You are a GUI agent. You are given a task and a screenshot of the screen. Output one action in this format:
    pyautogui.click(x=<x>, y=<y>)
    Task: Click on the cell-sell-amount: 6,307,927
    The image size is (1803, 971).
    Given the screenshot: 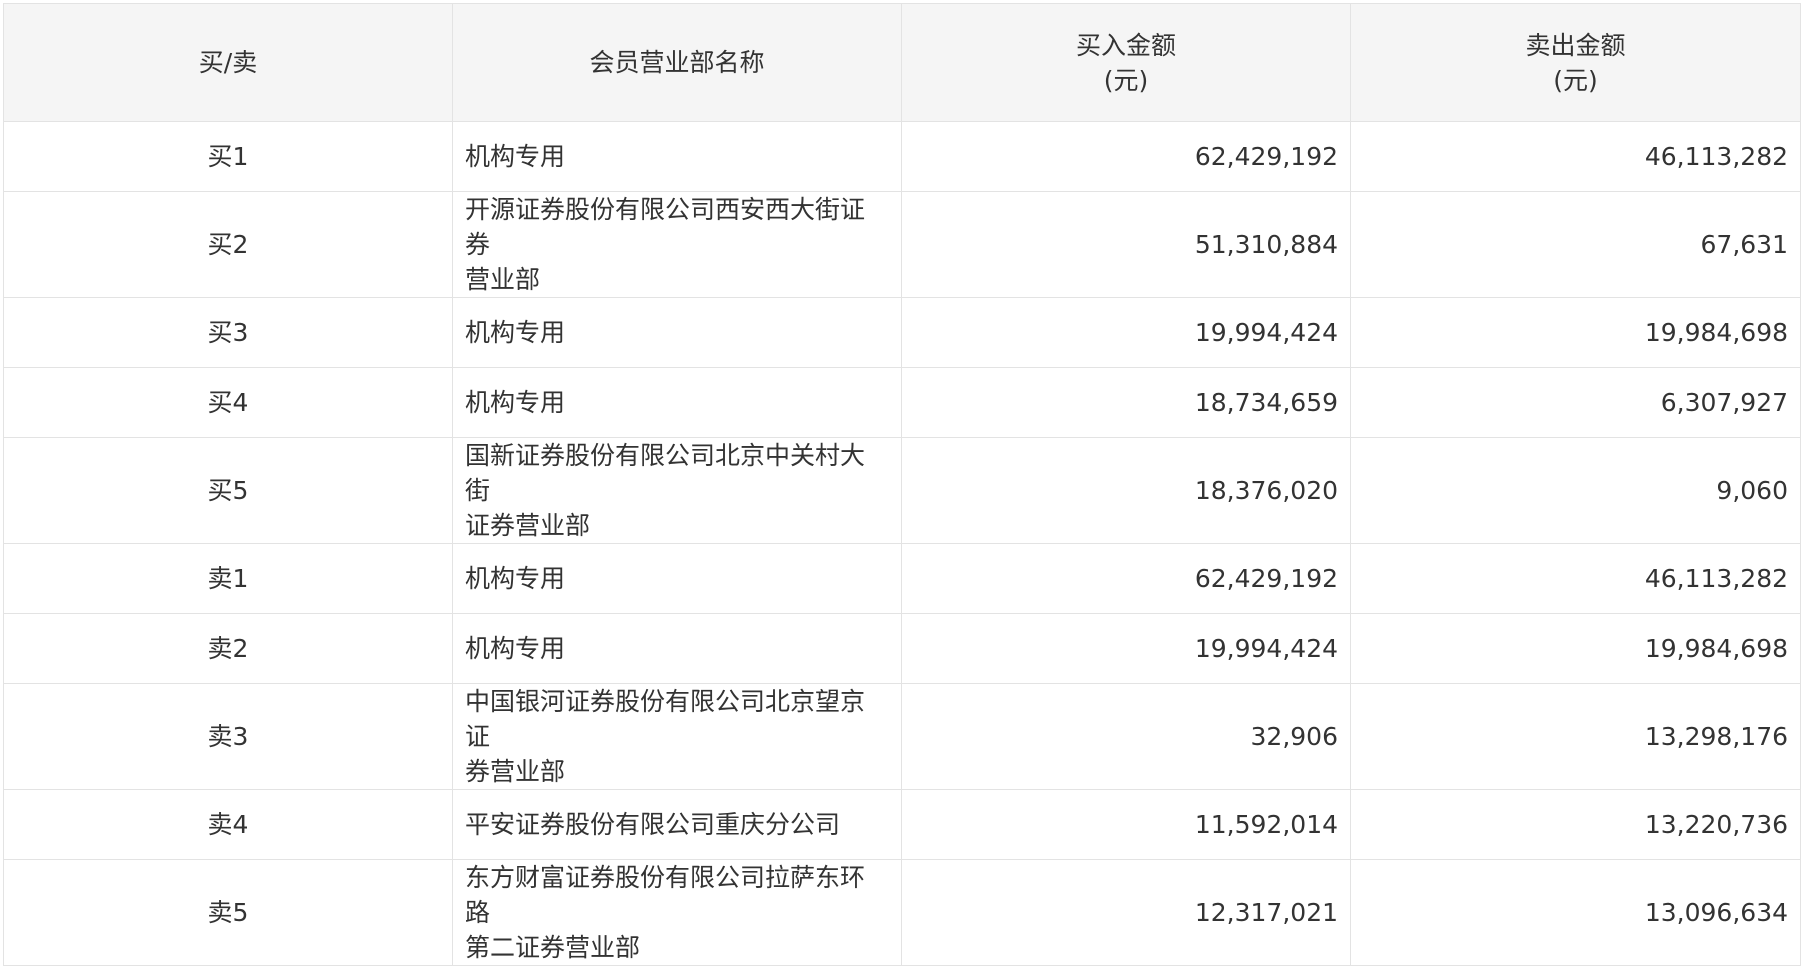 What is the action you would take?
    pyautogui.click(x=1575, y=402)
    